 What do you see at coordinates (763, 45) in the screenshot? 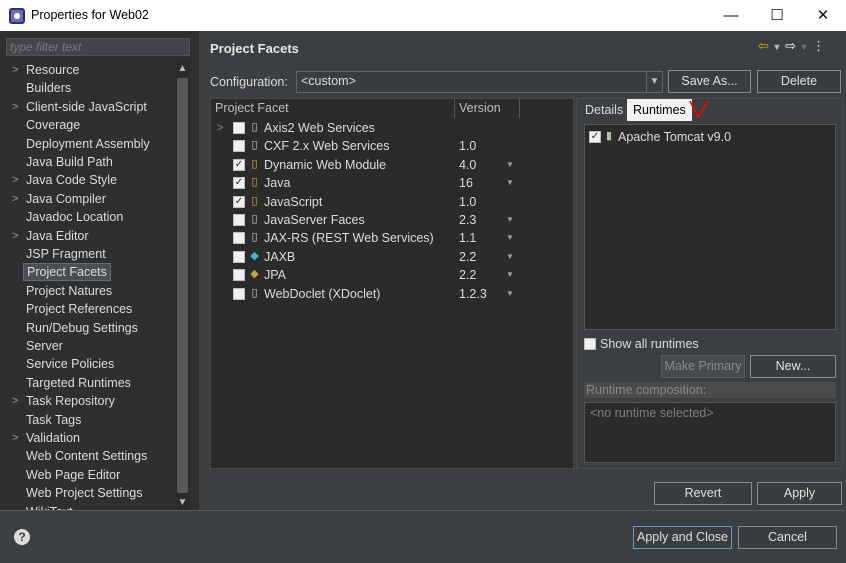
I see `back-arrow-icon: ⇦` at bounding box center [763, 45].